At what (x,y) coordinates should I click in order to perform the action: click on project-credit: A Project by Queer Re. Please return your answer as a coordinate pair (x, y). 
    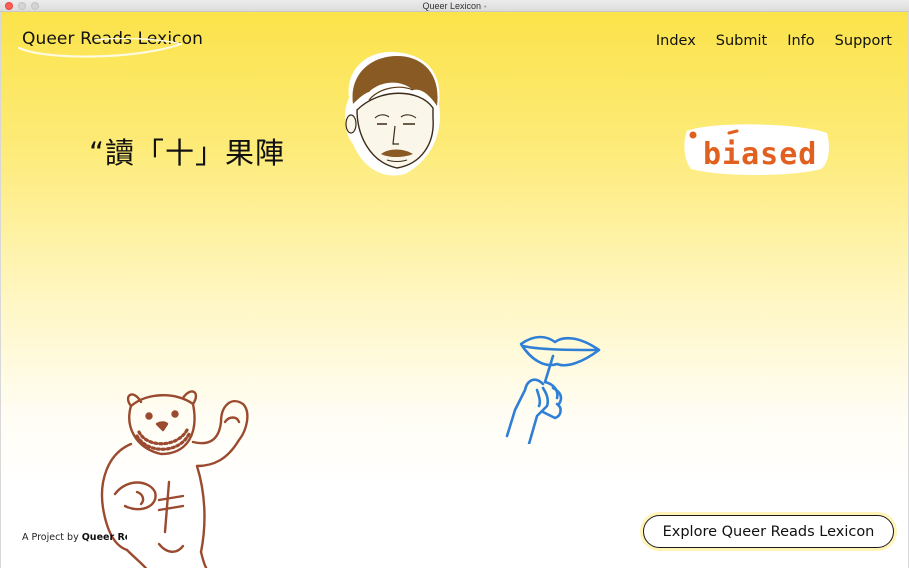
    Looking at the image, I should click on (74, 537).